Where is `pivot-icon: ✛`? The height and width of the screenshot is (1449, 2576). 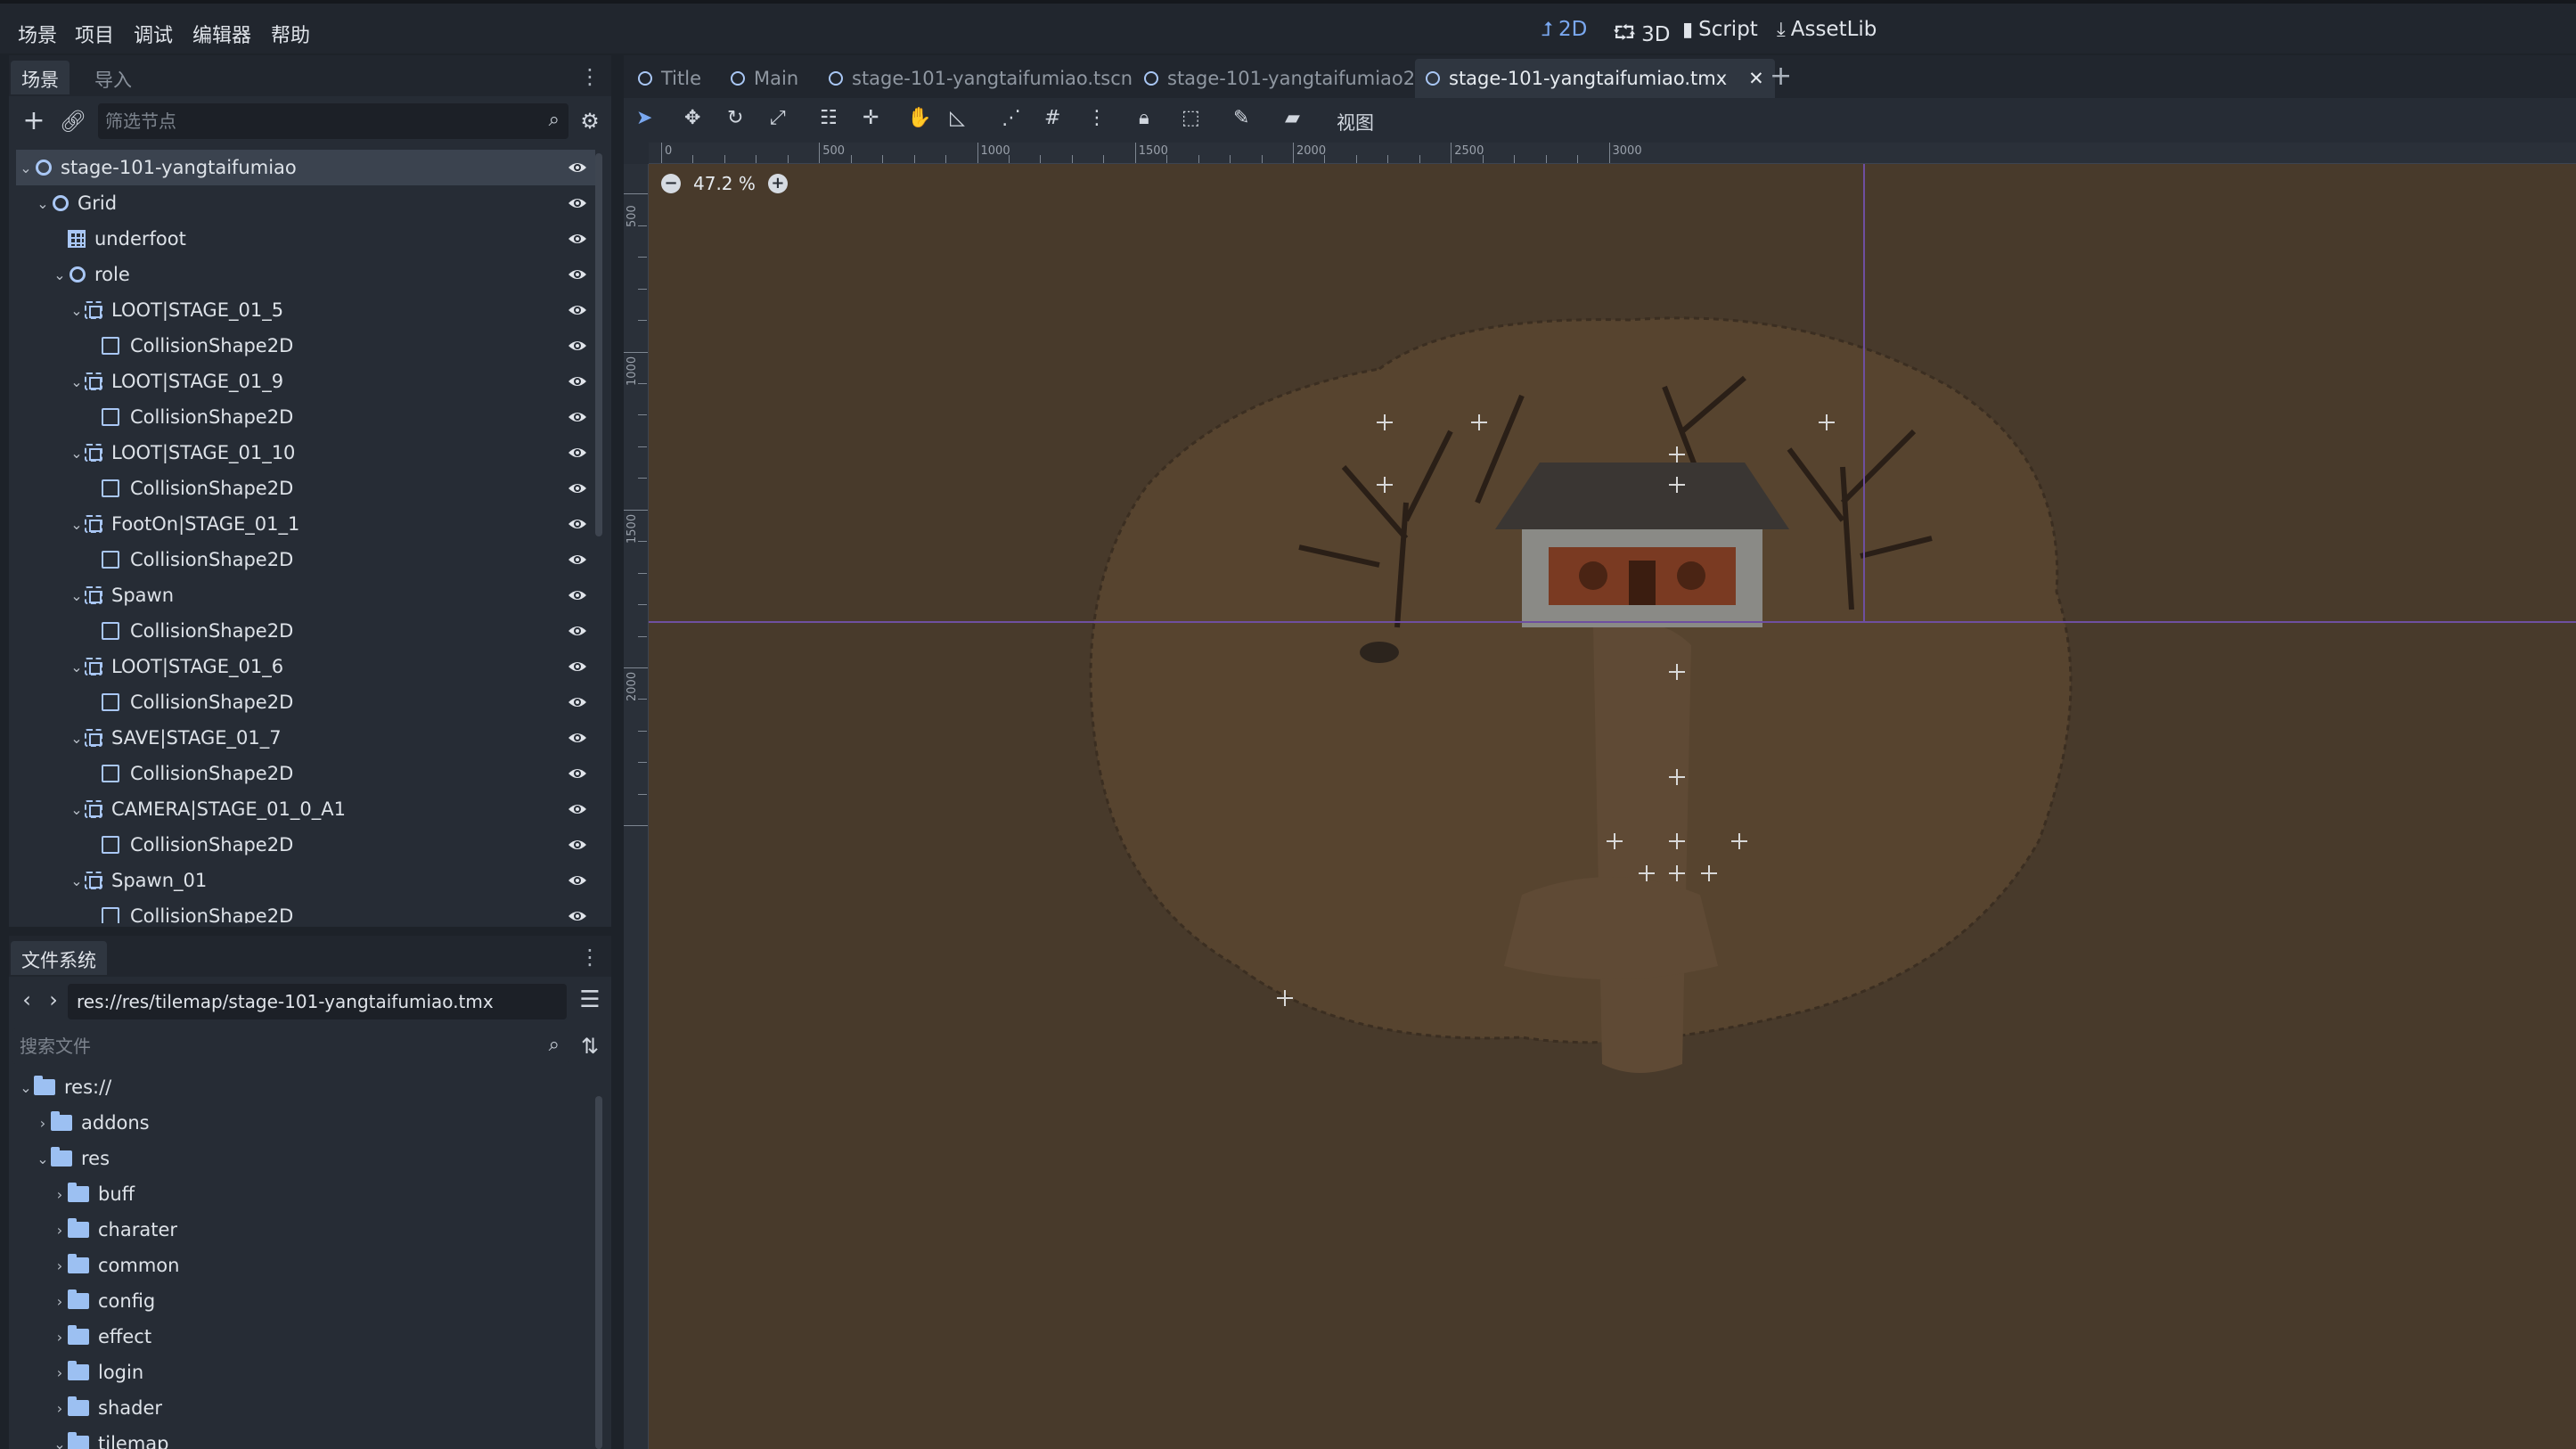
pivot-icon: ✛ is located at coordinates (871, 118).